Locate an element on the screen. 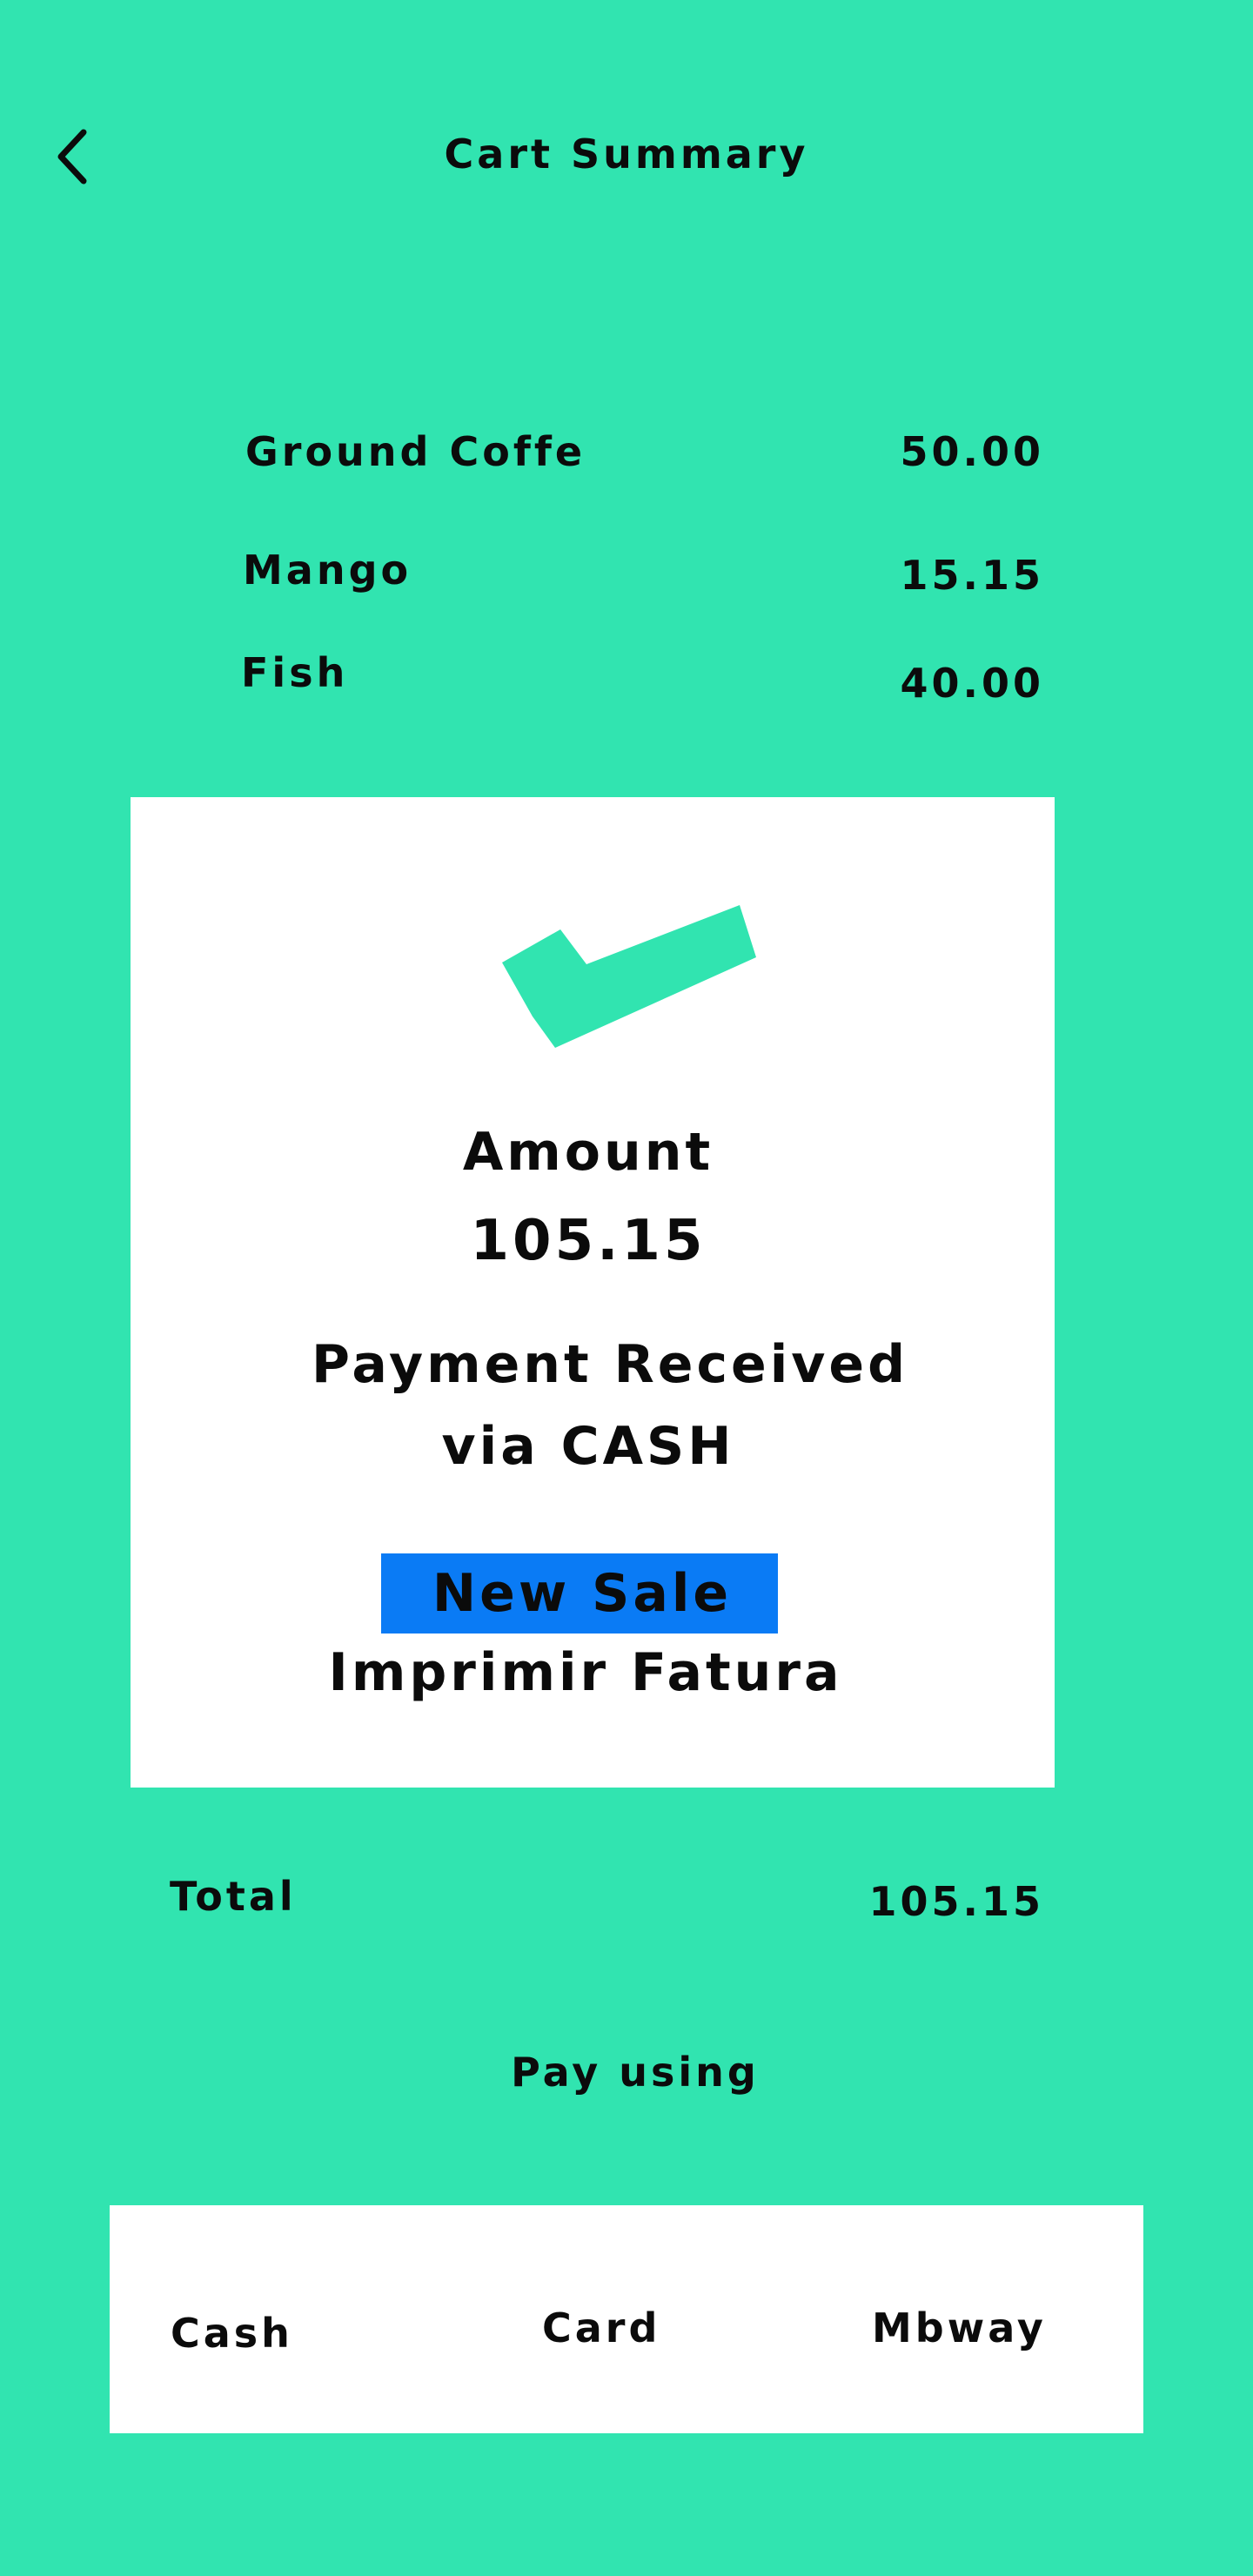  pay-using-title: Pay using is located at coordinates (635, 2072).